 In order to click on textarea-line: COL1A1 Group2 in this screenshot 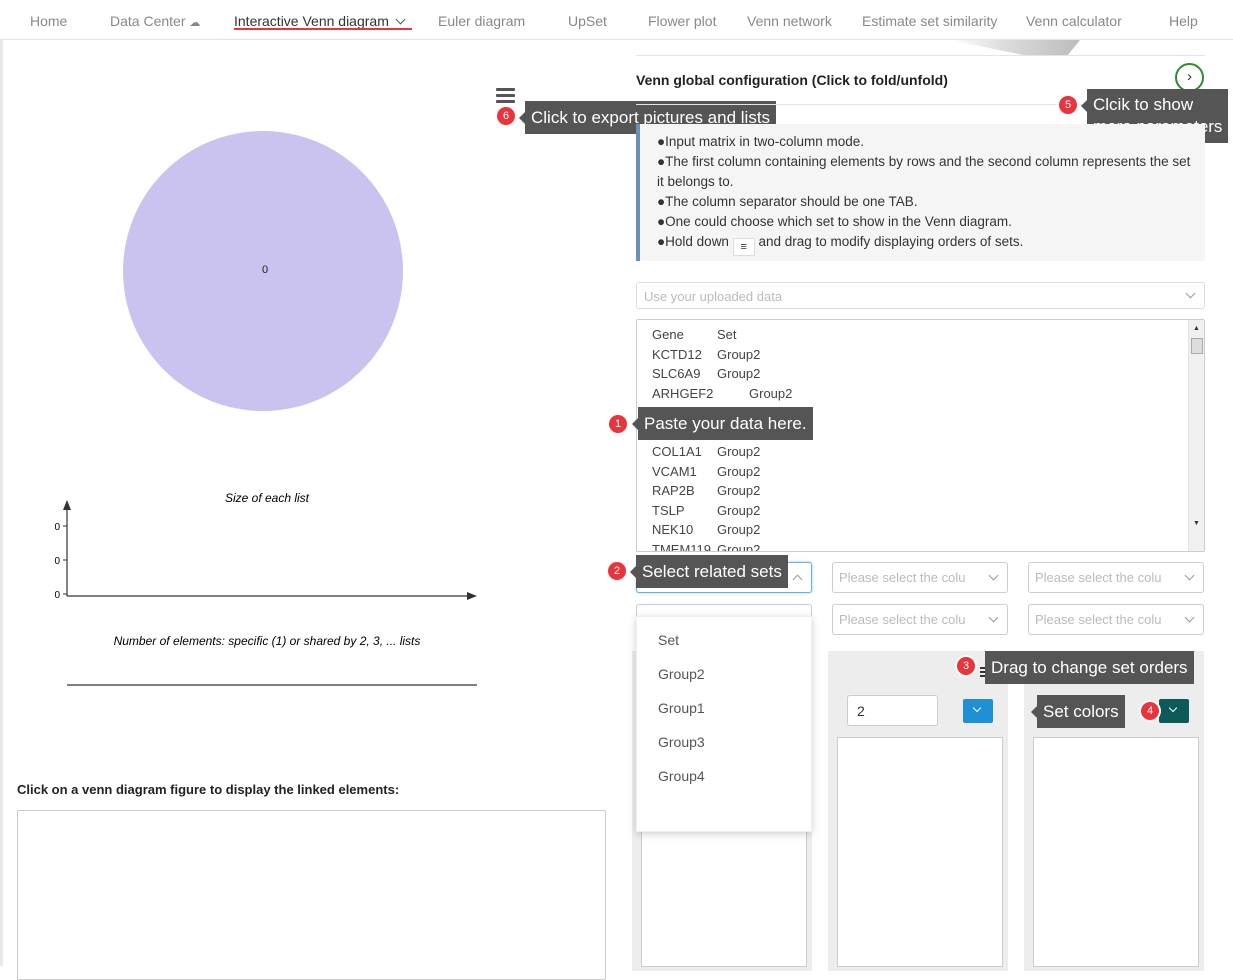, I will do `click(706, 451)`.